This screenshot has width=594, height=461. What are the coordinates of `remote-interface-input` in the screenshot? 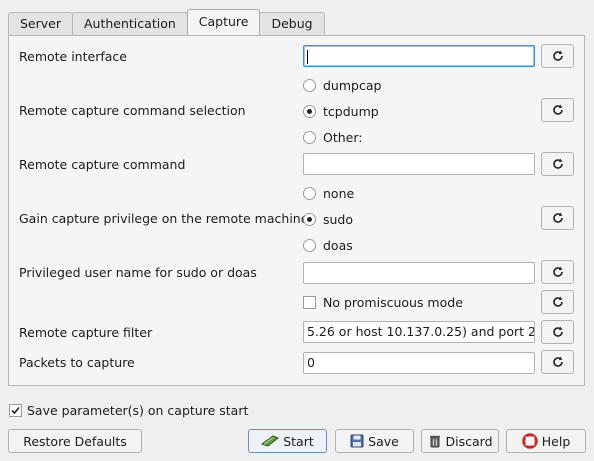 It's located at (419, 56).